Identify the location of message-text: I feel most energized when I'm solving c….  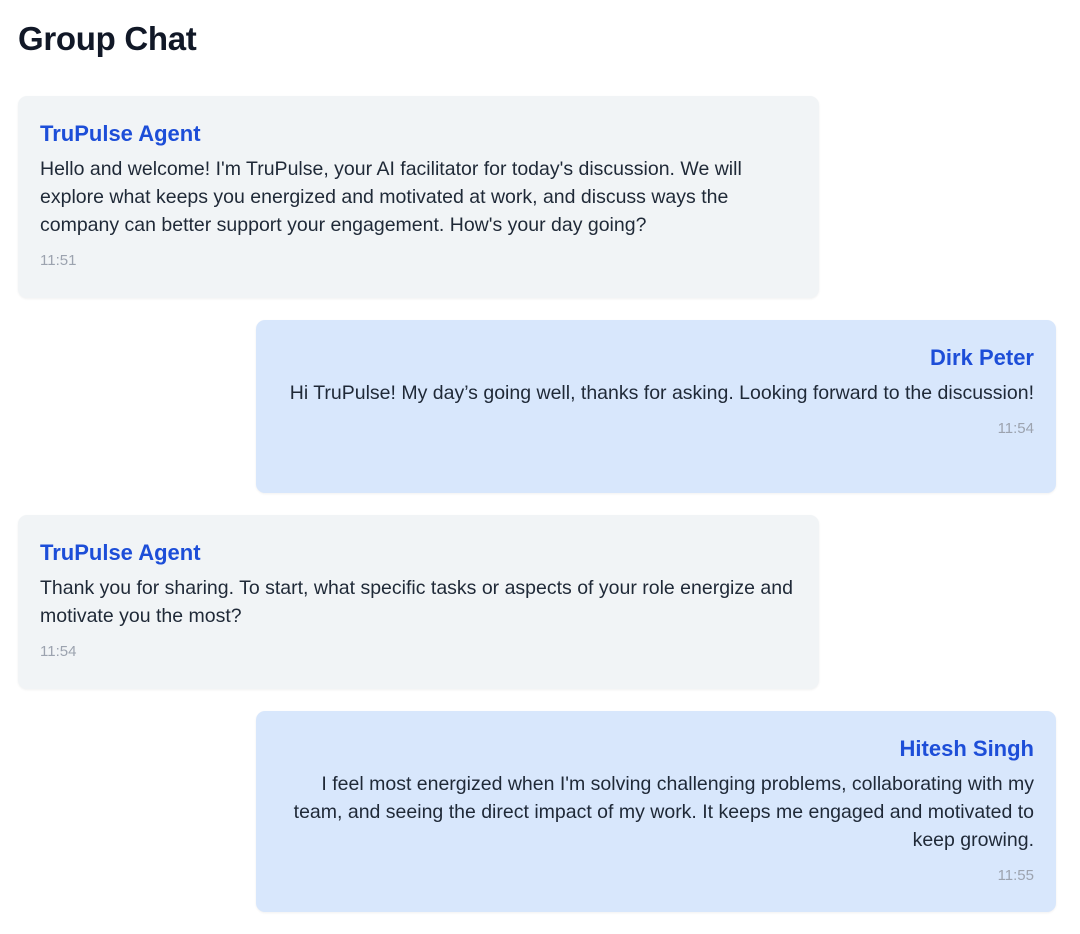
(663, 812).